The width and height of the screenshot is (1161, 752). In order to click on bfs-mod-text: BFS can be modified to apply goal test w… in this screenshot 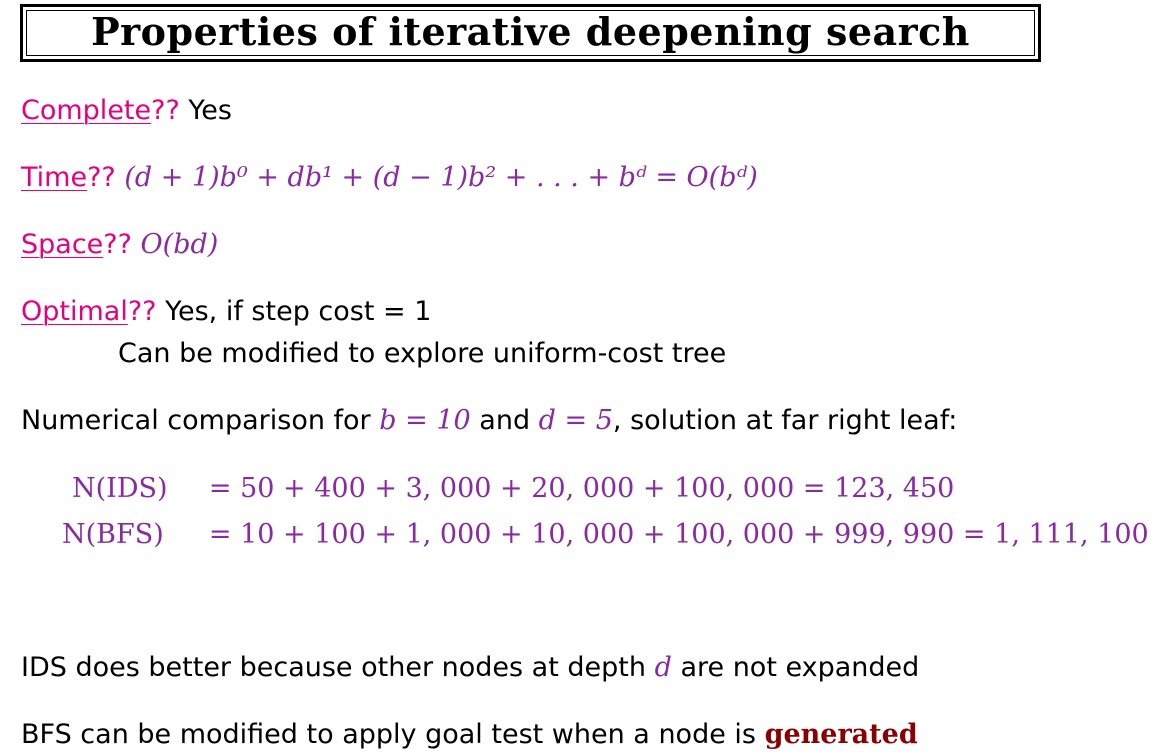, I will do `click(388, 734)`.